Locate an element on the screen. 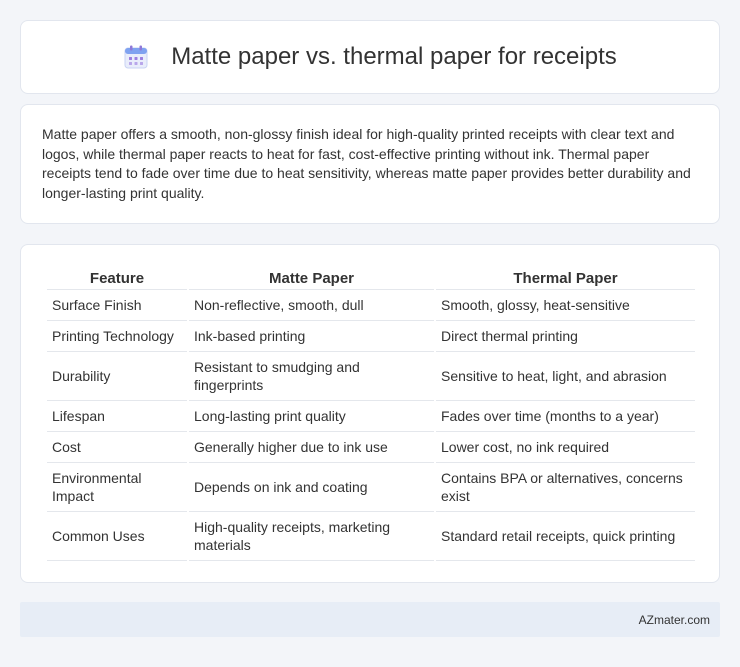 The width and height of the screenshot is (740, 667). table-cell-feature: Environmental Impact is located at coordinates (117, 487).